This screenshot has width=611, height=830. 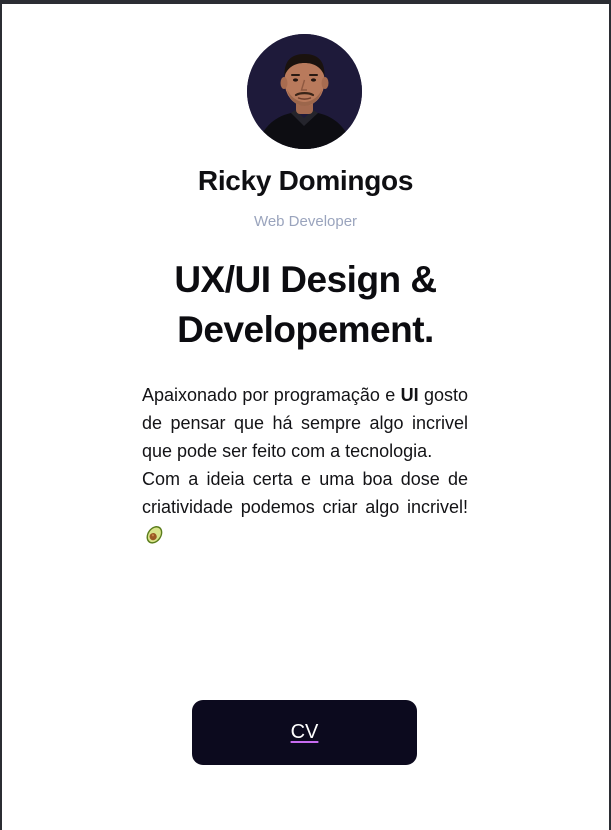 I want to click on headline: UX/UI Design & Developement., so click(x=305, y=305).